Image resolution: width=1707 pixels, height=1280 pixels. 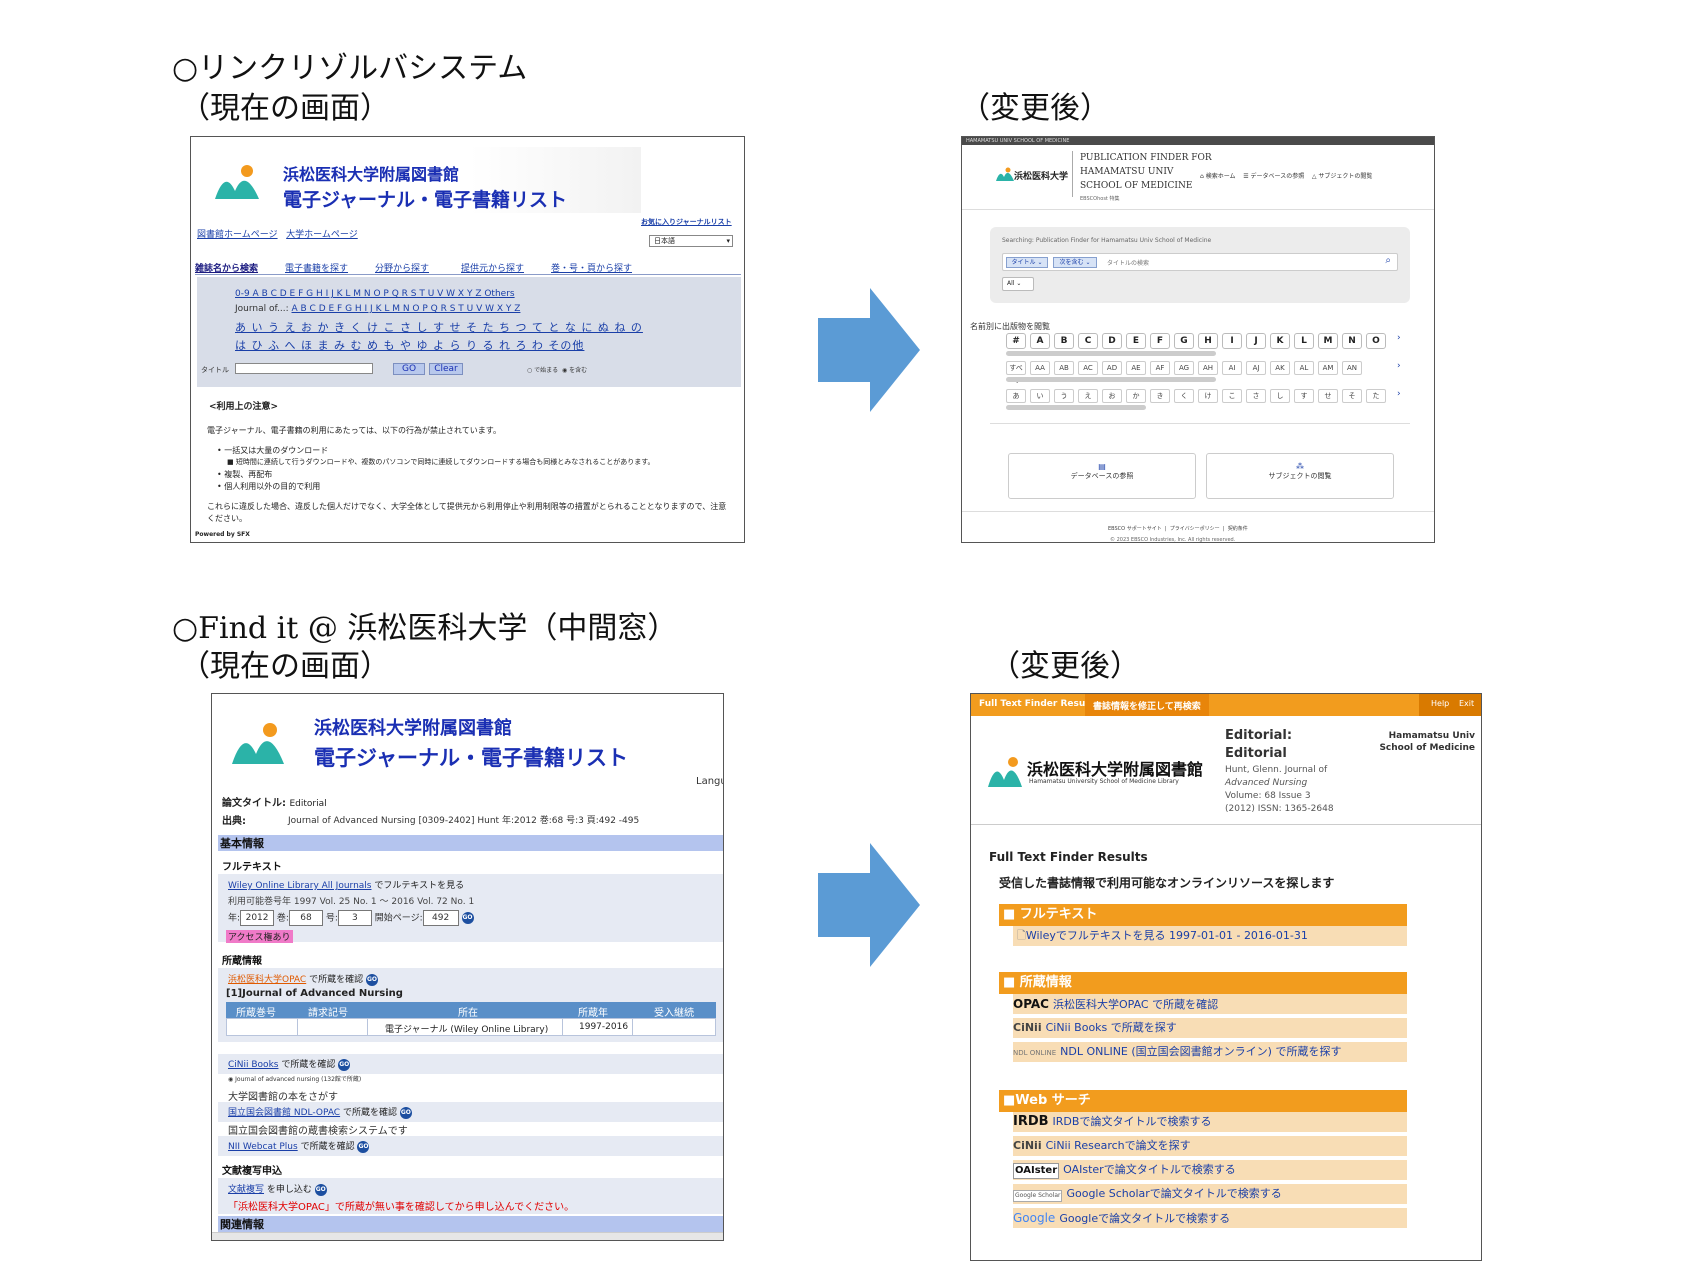 I want to click on browse-letter-button: I, so click(x=1232, y=341).